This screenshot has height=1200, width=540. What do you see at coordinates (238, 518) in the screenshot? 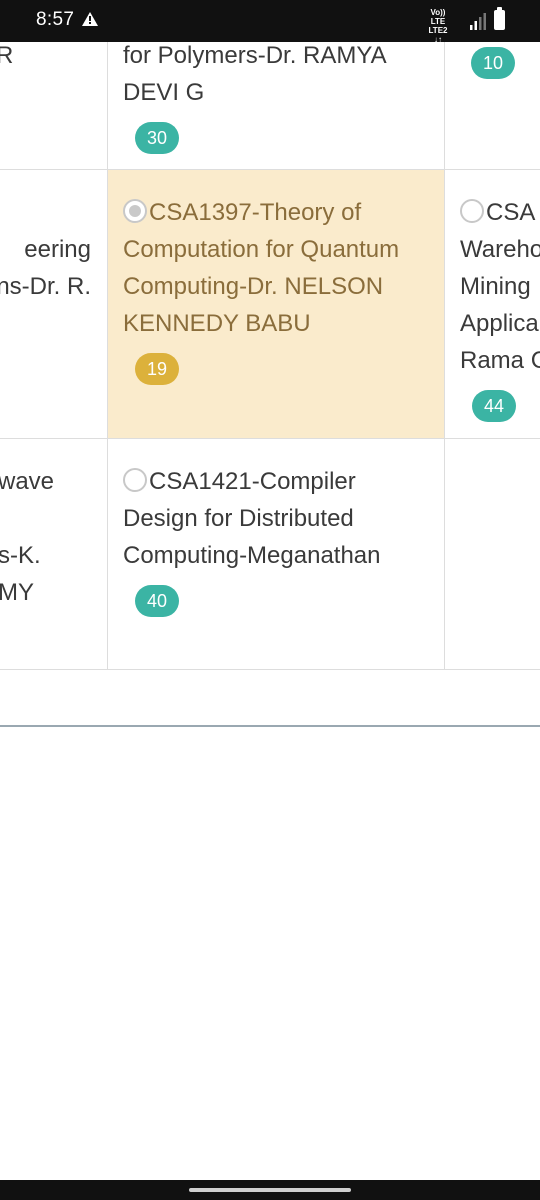
I see `course-line-2: Design for Distributed` at bounding box center [238, 518].